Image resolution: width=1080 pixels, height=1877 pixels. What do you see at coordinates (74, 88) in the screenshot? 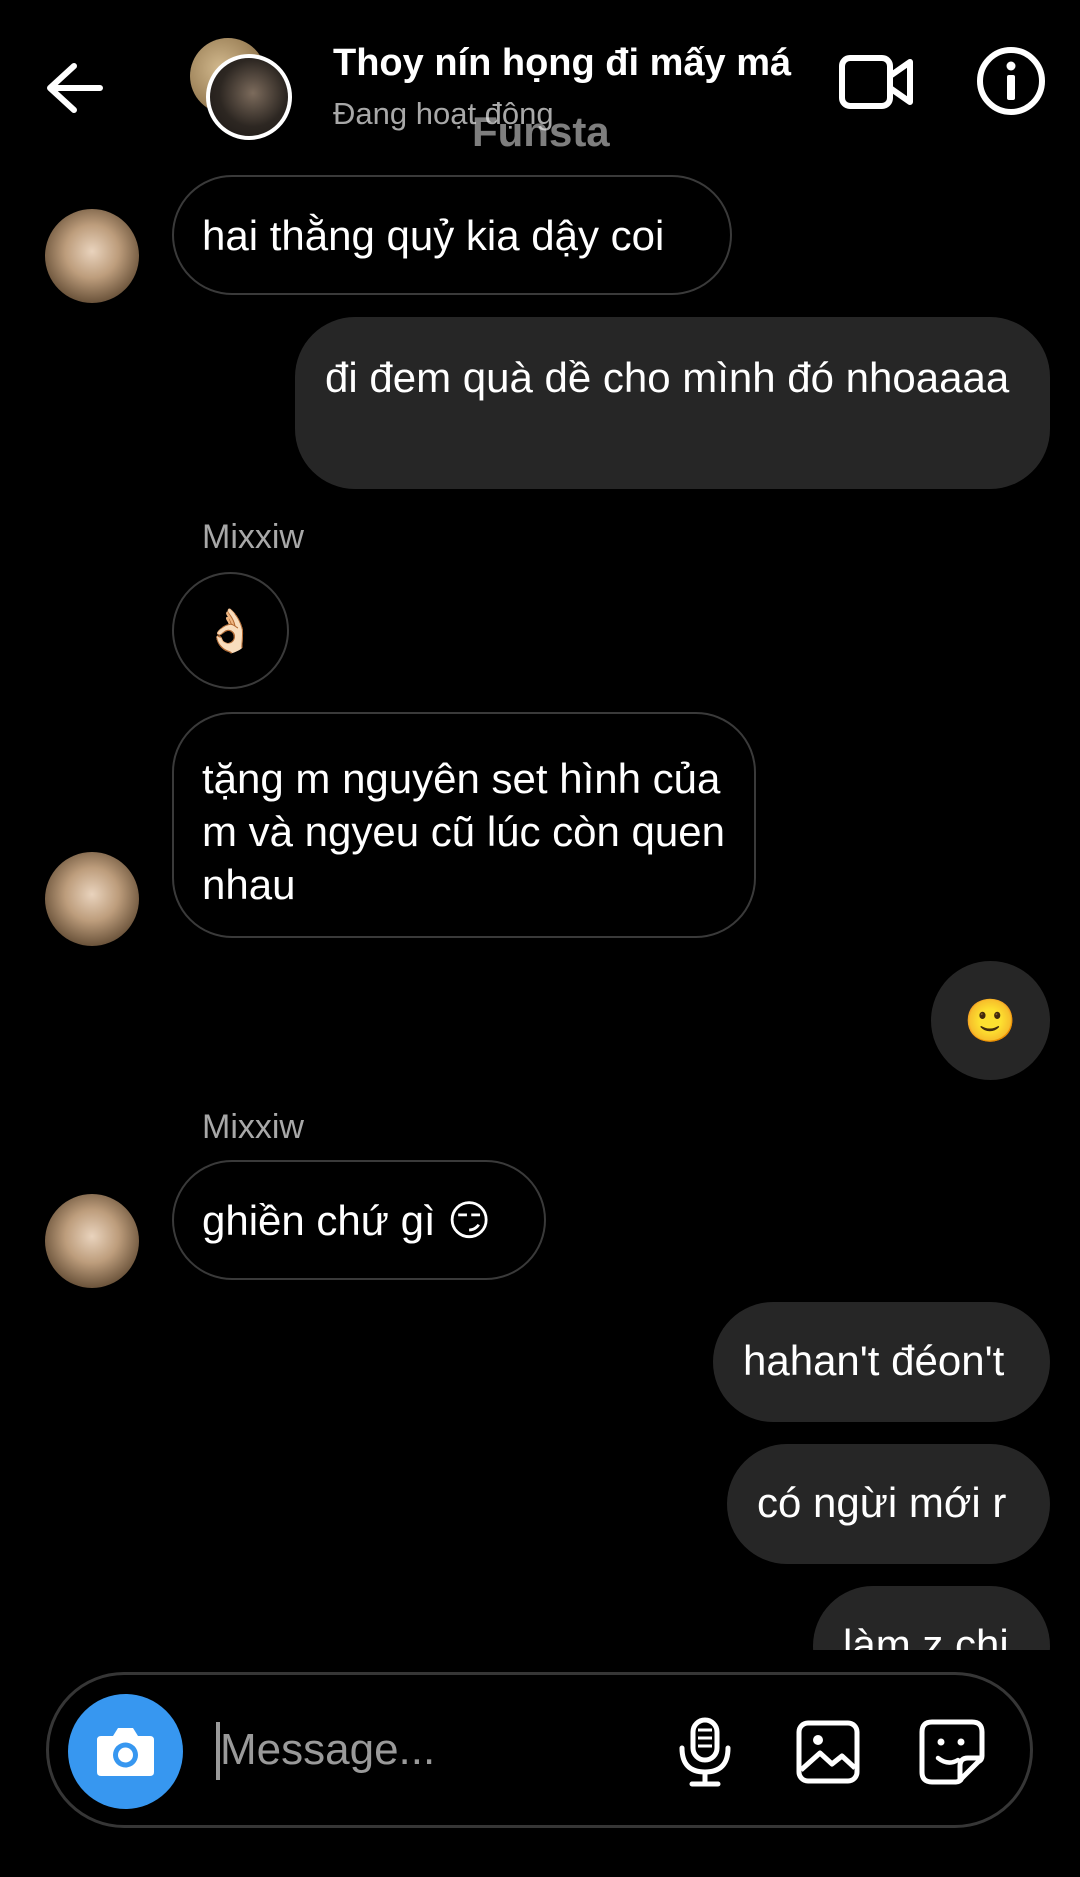
I see `back-arrow-icon` at bounding box center [74, 88].